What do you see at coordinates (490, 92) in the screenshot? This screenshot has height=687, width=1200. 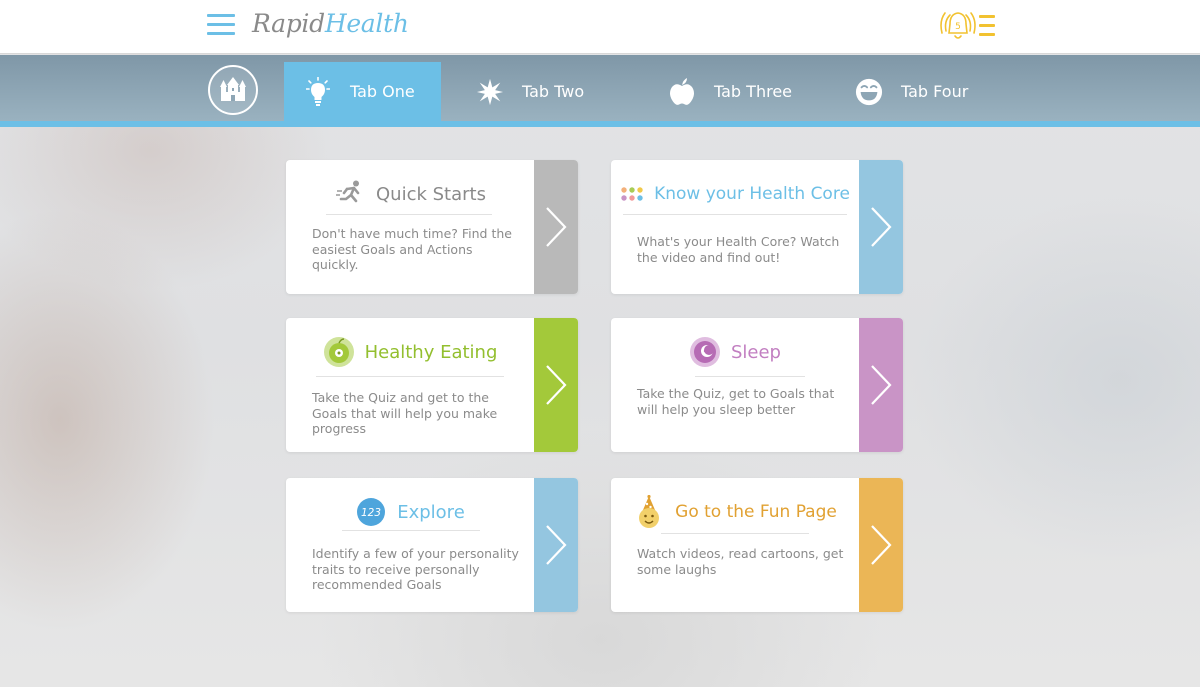 I see `star-burst-icon` at bounding box center [490, 92].